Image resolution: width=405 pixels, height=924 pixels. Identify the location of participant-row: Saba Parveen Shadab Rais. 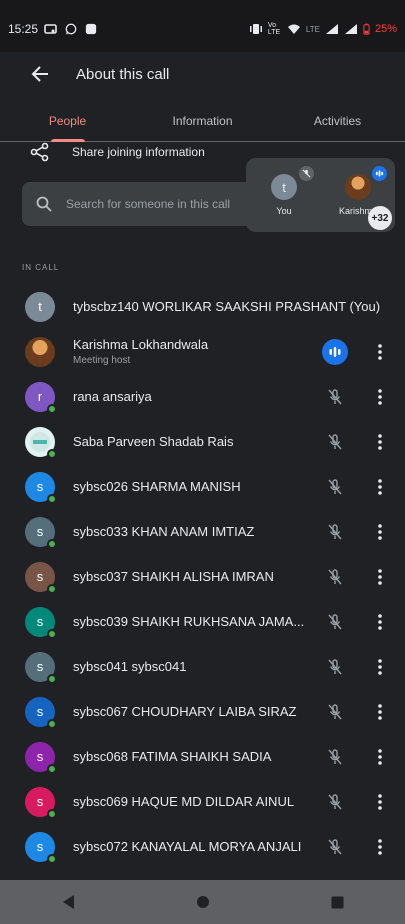
(202, 441).